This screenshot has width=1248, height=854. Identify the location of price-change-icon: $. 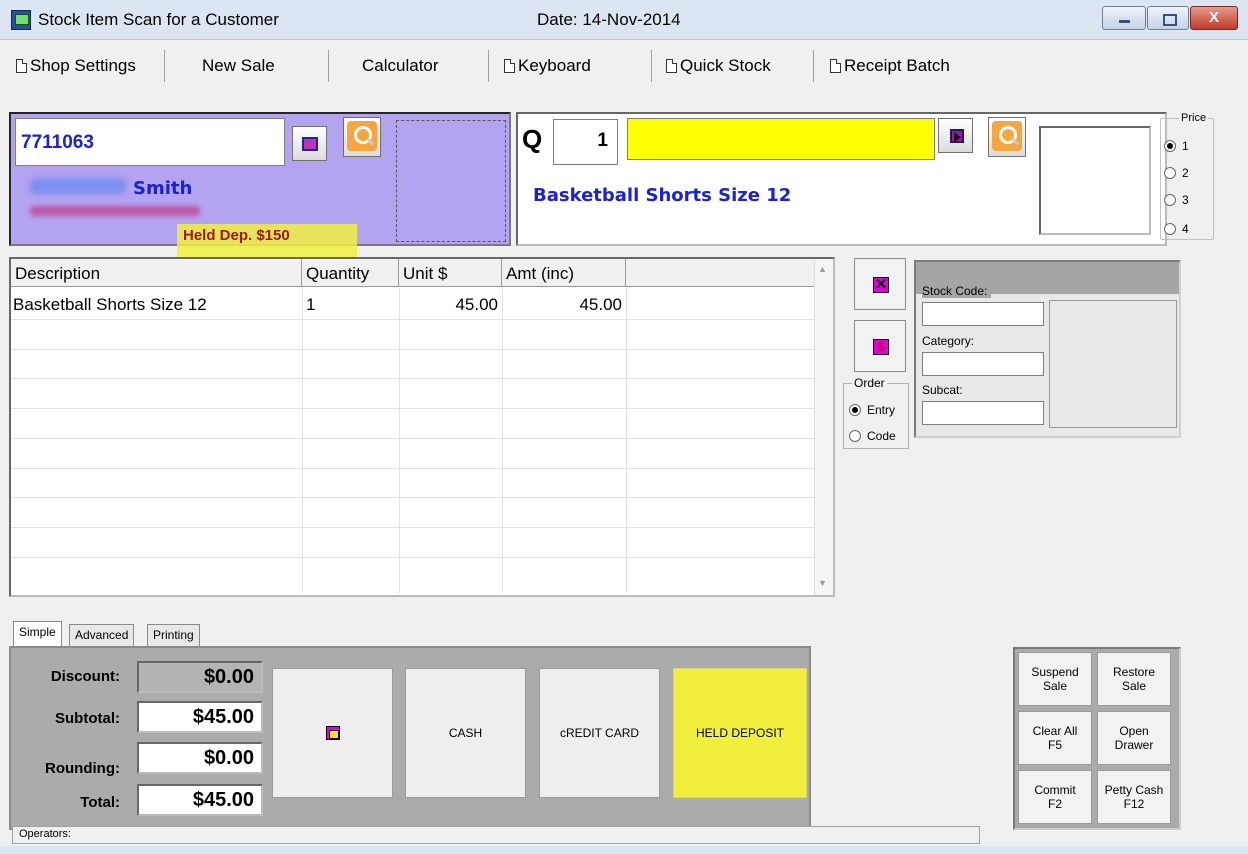
(881, 347).